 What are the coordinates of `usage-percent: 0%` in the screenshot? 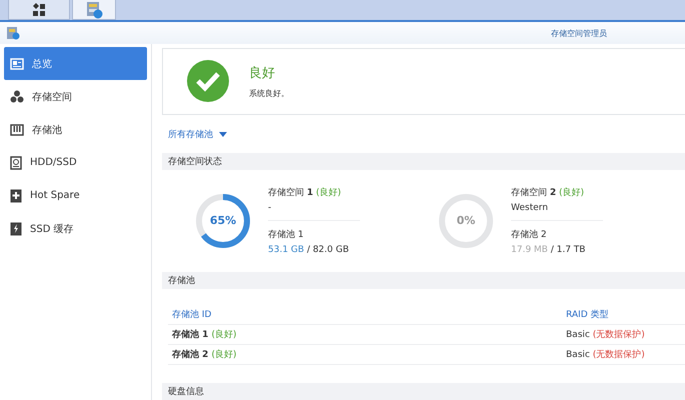 It's located at (466, 220).